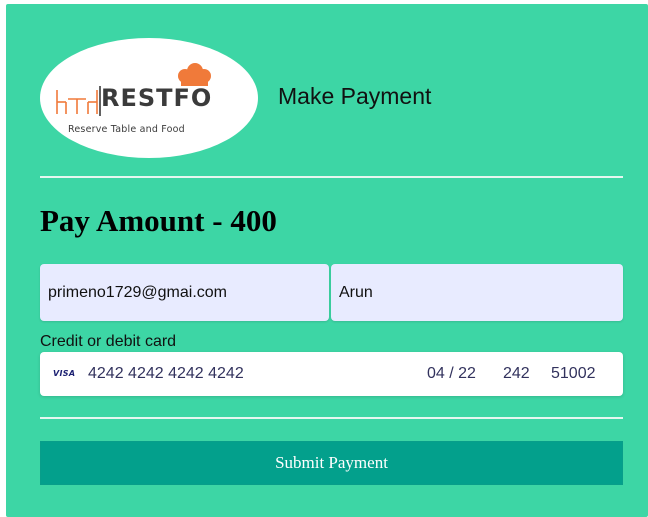  I want to click on visa-icon: VISA, so click(64, 373).